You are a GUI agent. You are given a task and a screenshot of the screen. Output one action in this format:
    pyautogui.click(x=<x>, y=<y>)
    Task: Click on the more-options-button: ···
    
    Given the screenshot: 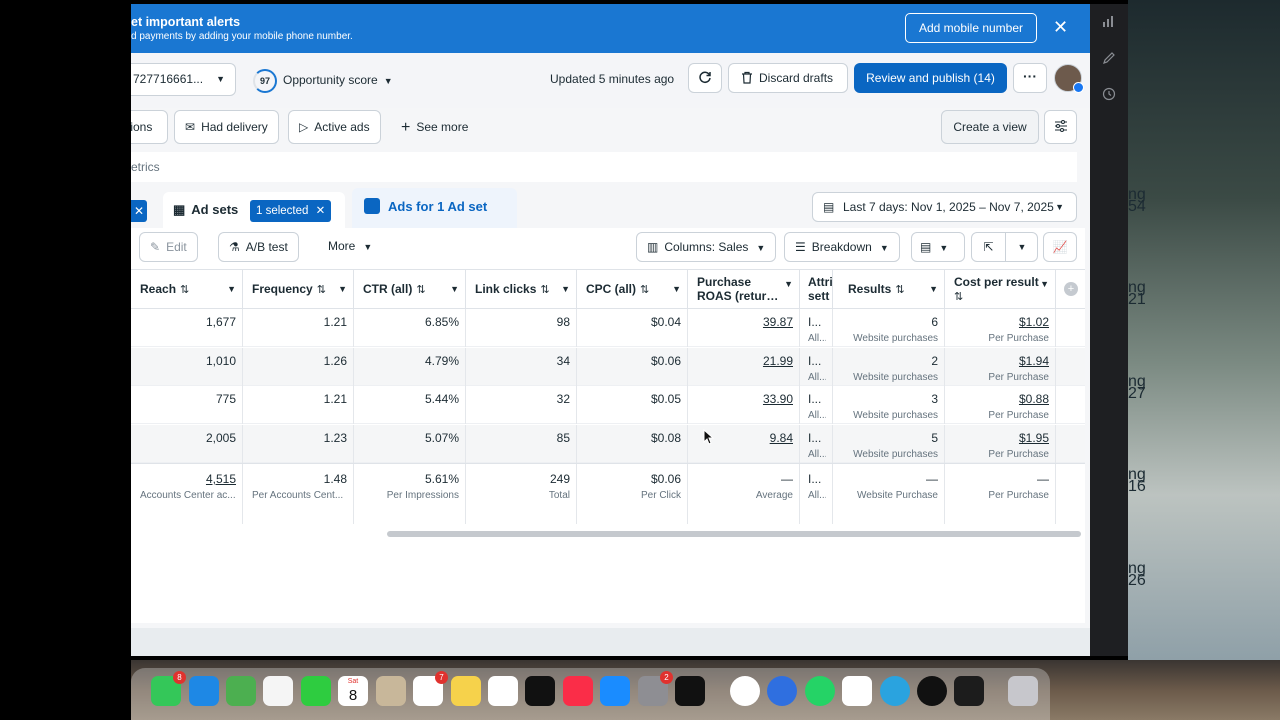 What is the action you would take?
    pyautogui.click(x=1030, y=78)
    